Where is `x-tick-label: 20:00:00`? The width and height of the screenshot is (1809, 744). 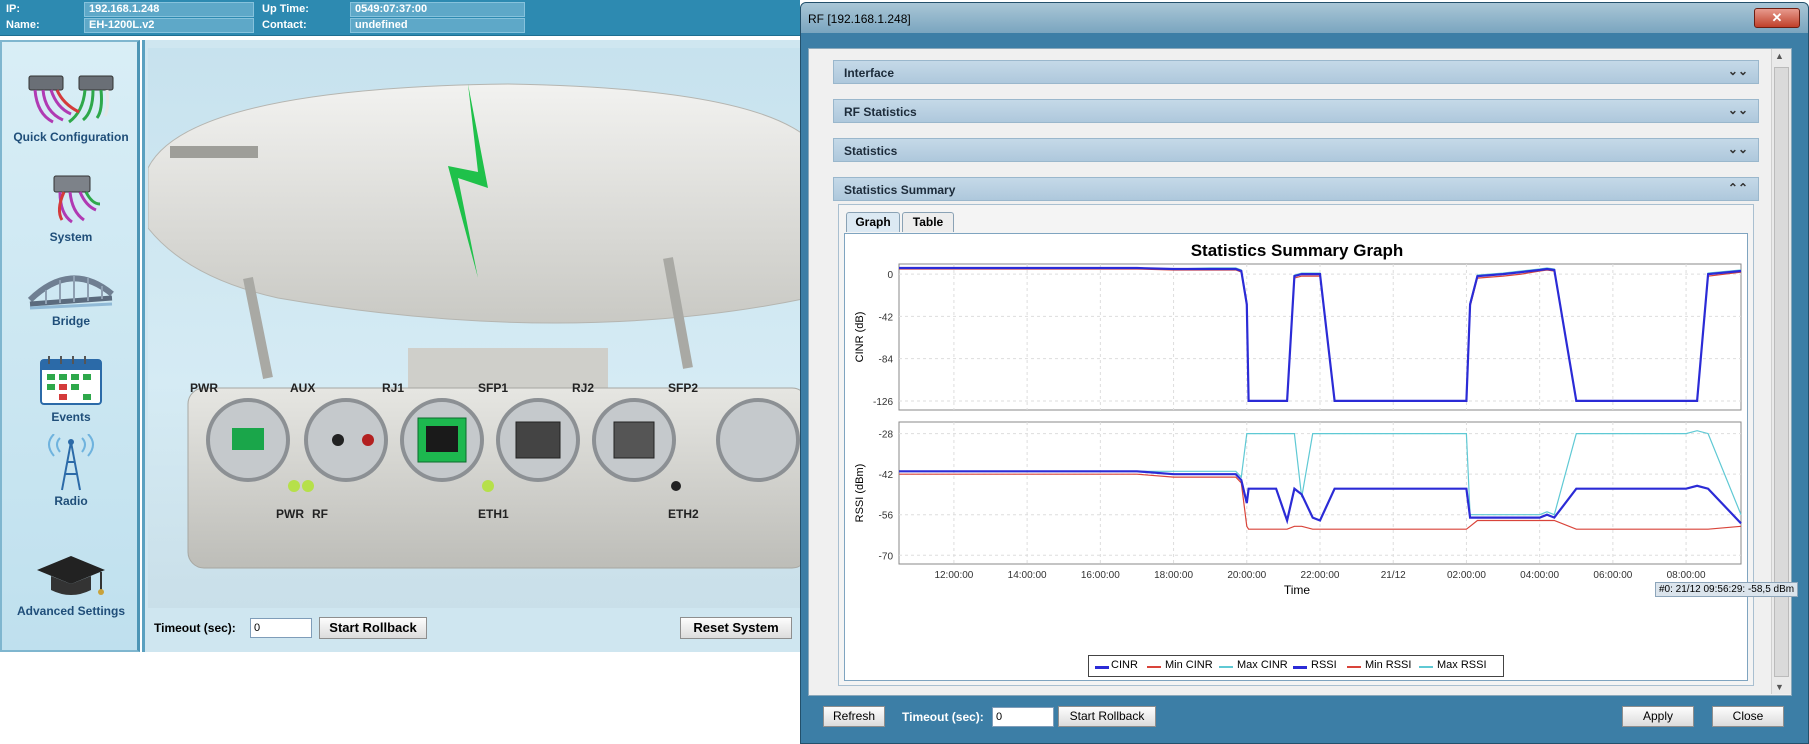 x-tick-label: 20:00:00 is located at coordinates (1246, 575).